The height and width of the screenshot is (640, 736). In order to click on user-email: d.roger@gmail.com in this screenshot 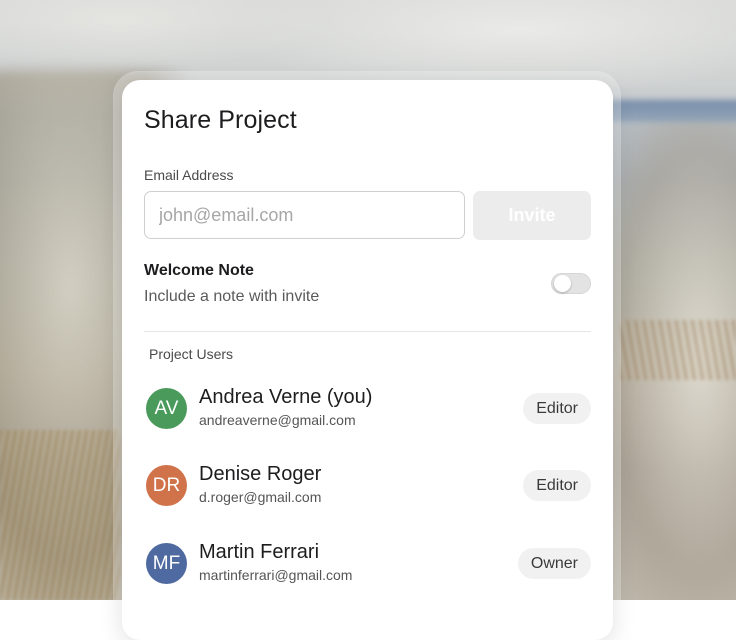, I will do `click(260, 497)`.